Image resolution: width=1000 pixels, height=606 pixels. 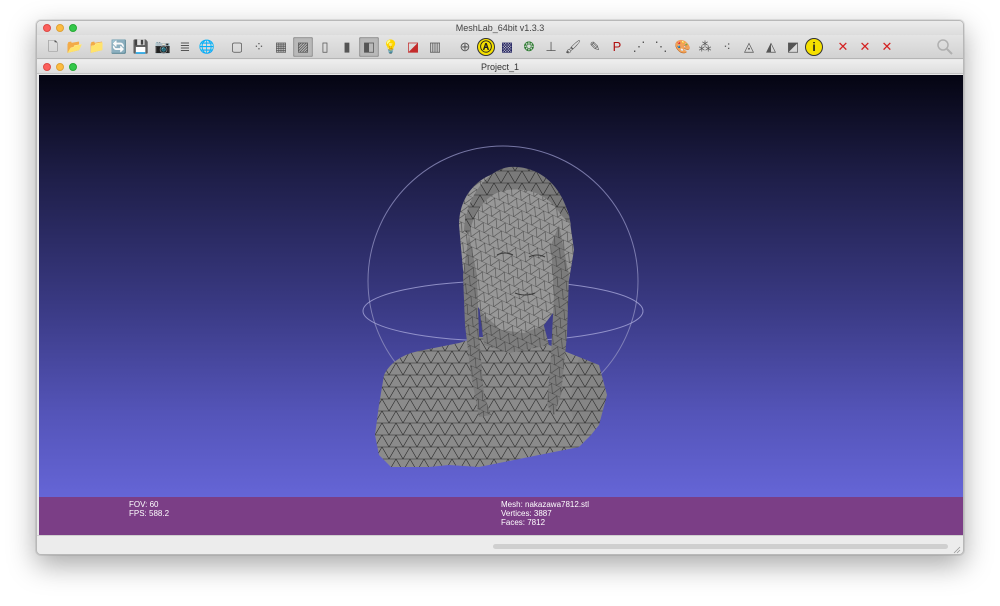 What do you see at coordinates (551, 47) in the screenshot?
I see `axis-icon: ⊥` at bounding box center [551, 47].